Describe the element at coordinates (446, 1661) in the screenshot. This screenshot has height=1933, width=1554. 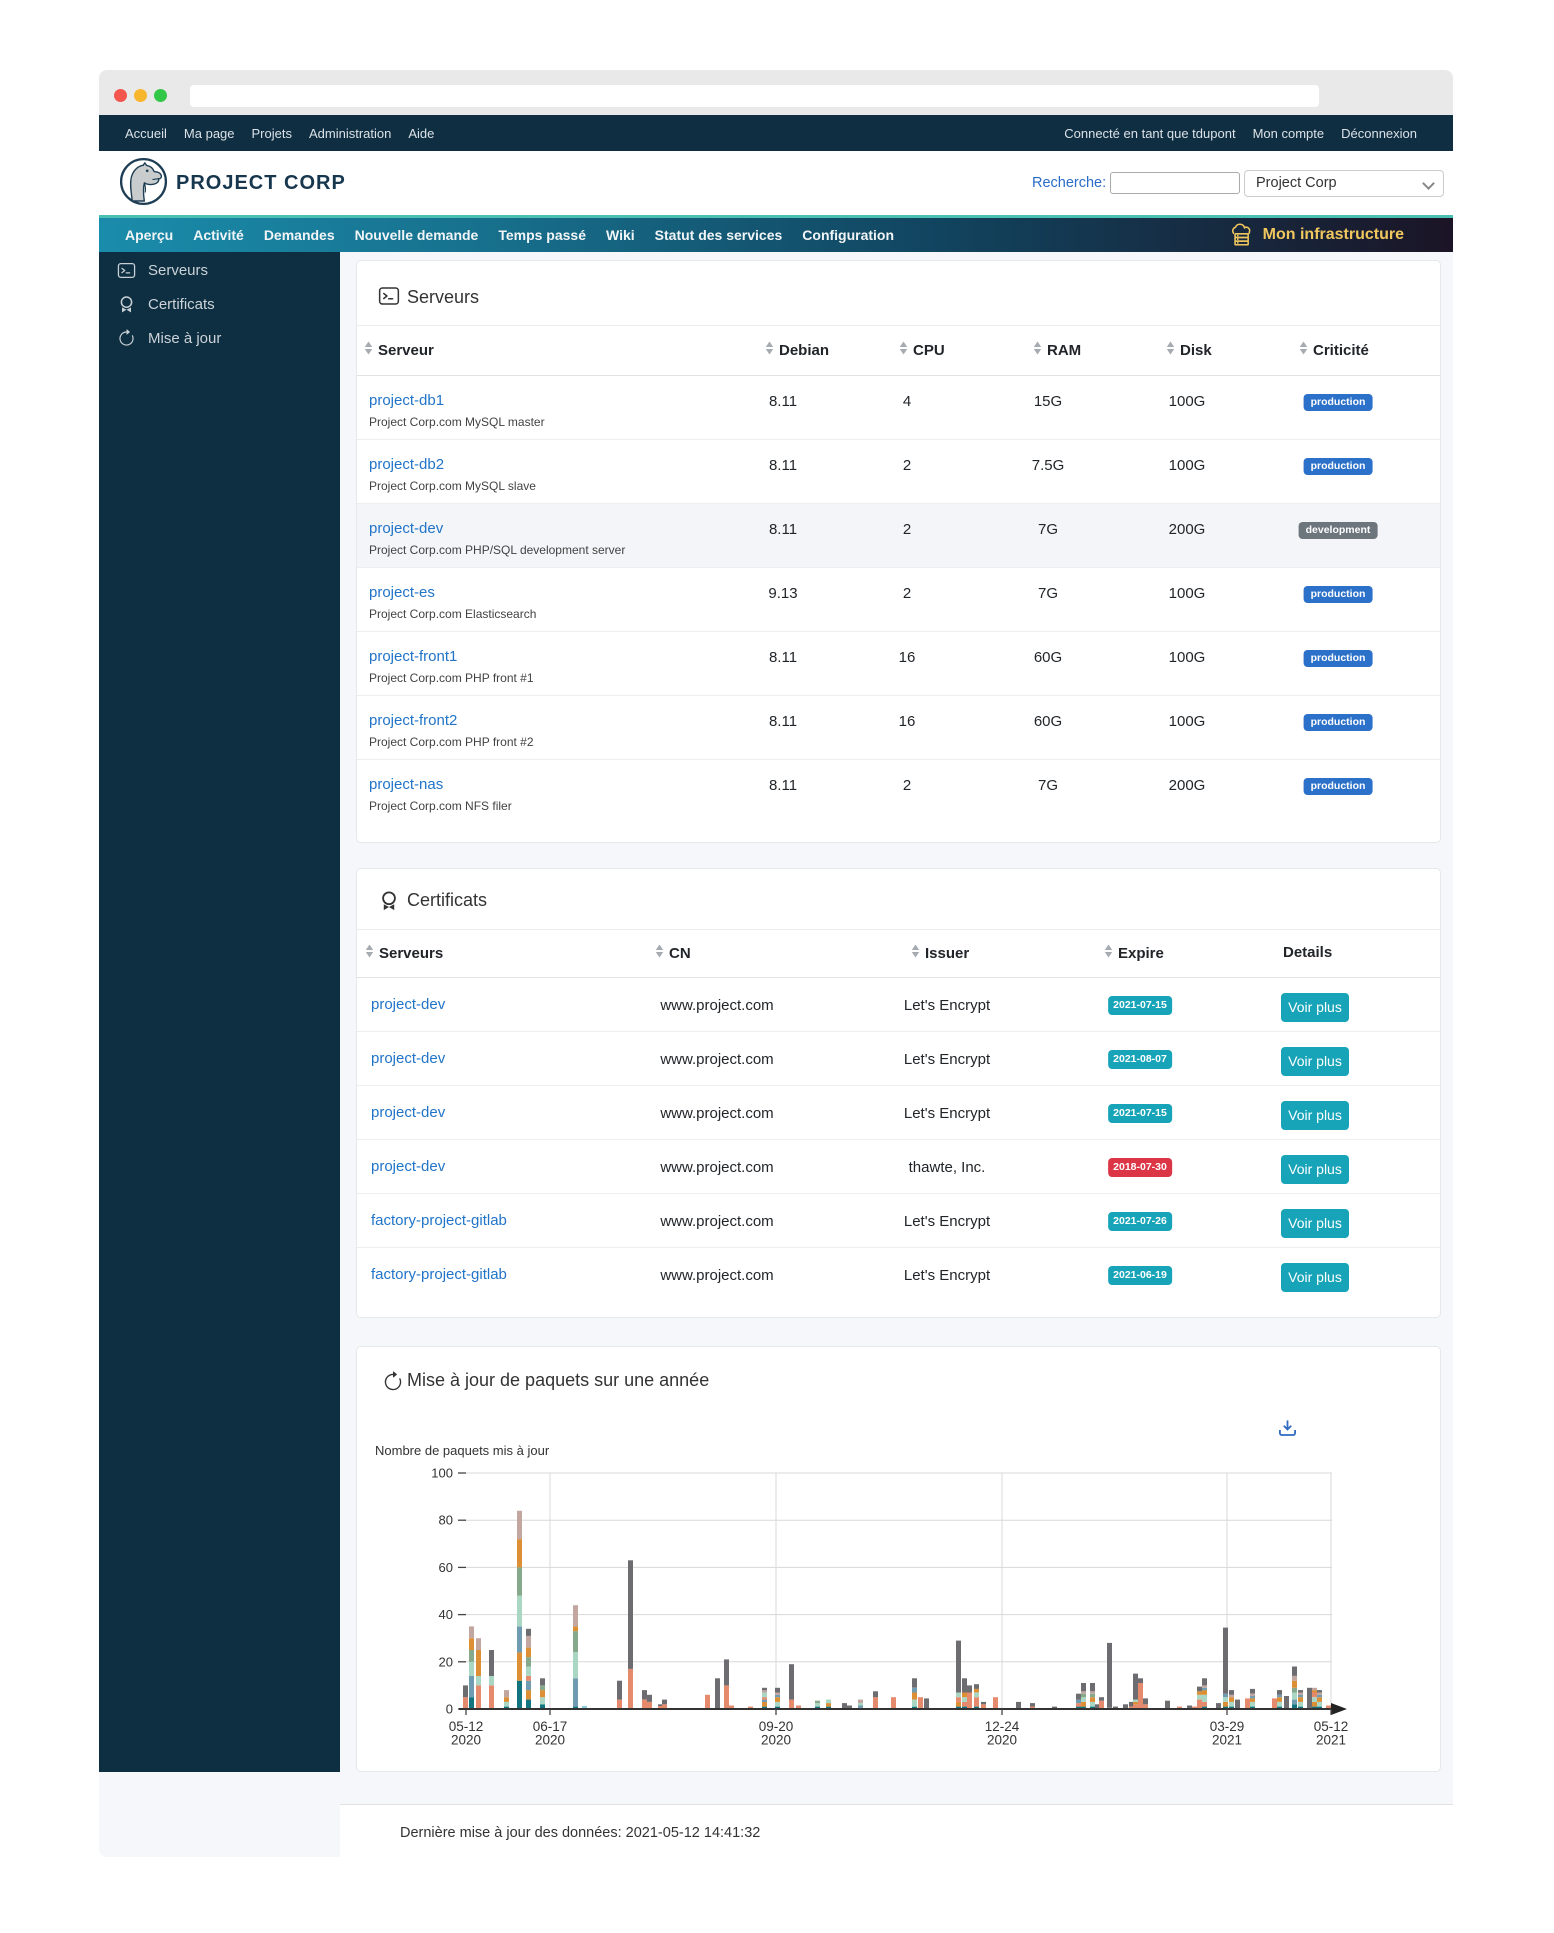
I see `svg-text: 20` at that location.